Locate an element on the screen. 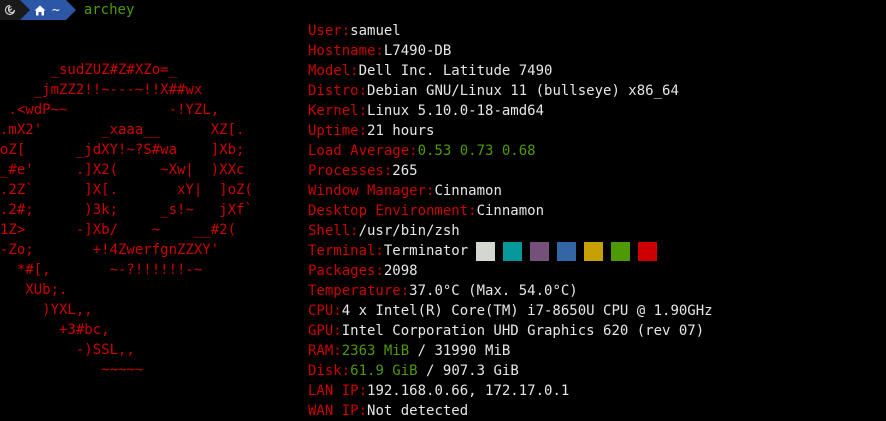  info-key: Model: is located at coordinates (333, 71).